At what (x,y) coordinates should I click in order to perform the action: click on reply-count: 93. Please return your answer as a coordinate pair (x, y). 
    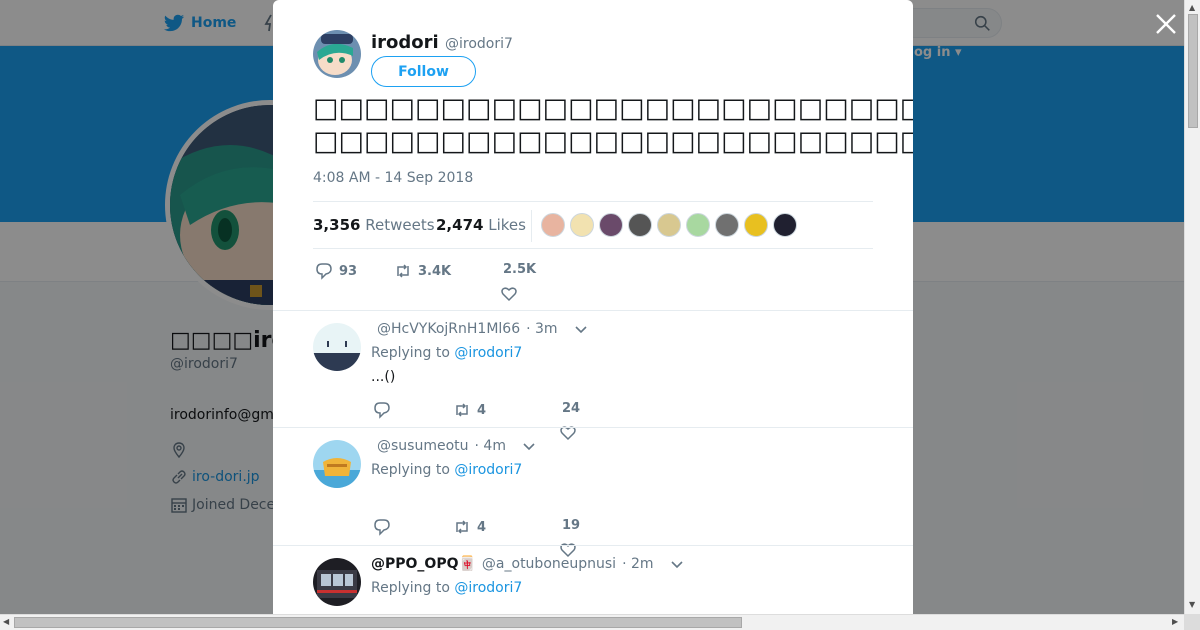
    Looking at the image, I should click on (348, 271).